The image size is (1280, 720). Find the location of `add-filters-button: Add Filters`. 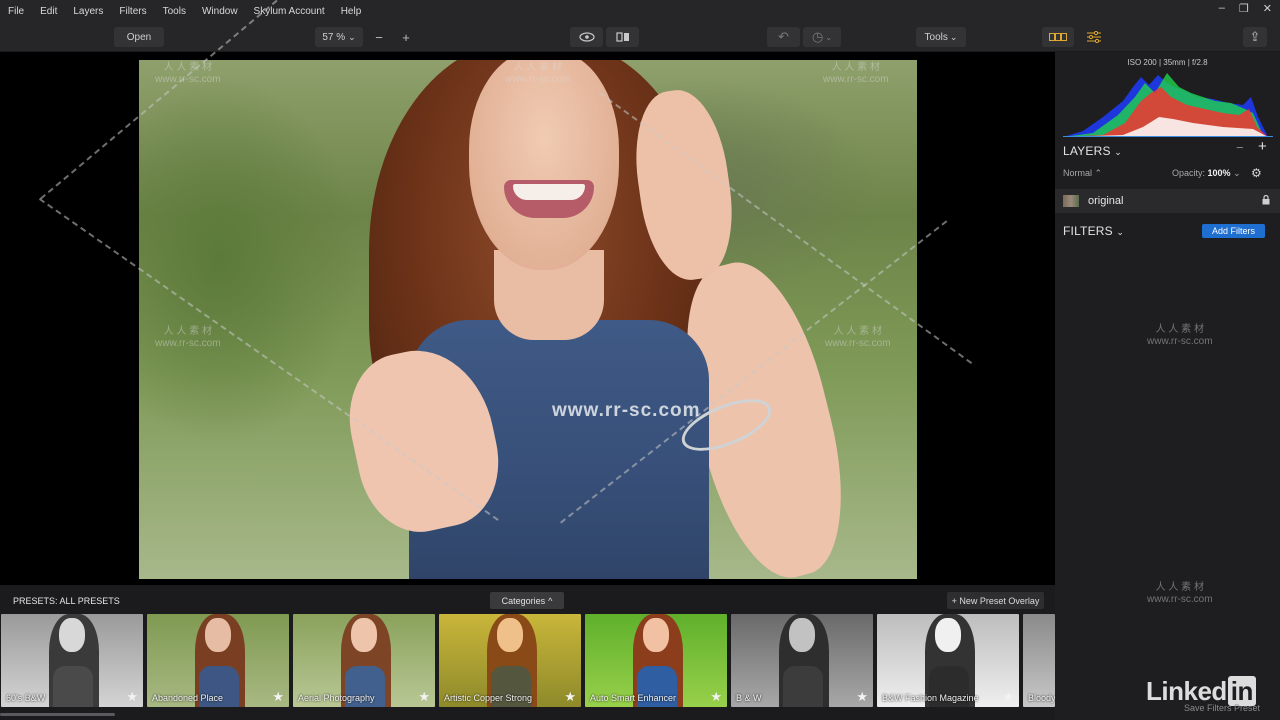

add-filters-button: Add Filters is located at coordinates (1233, 231).